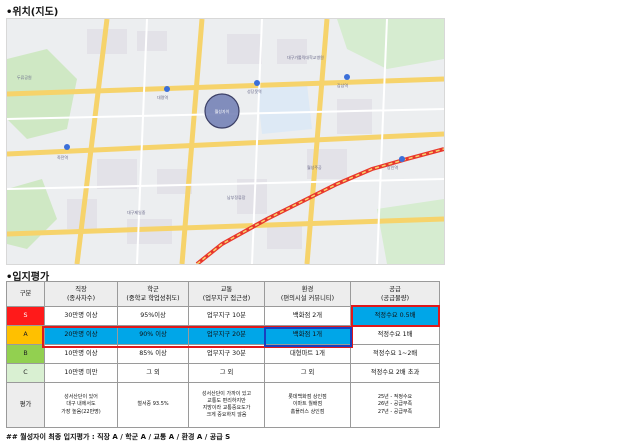 Image resolution: width=640 pixels, height=445 pixels. Describe the element at coordinates (395, 294) in the screenshot. I see `header-cell: 공급 (공급물량)` at that location.